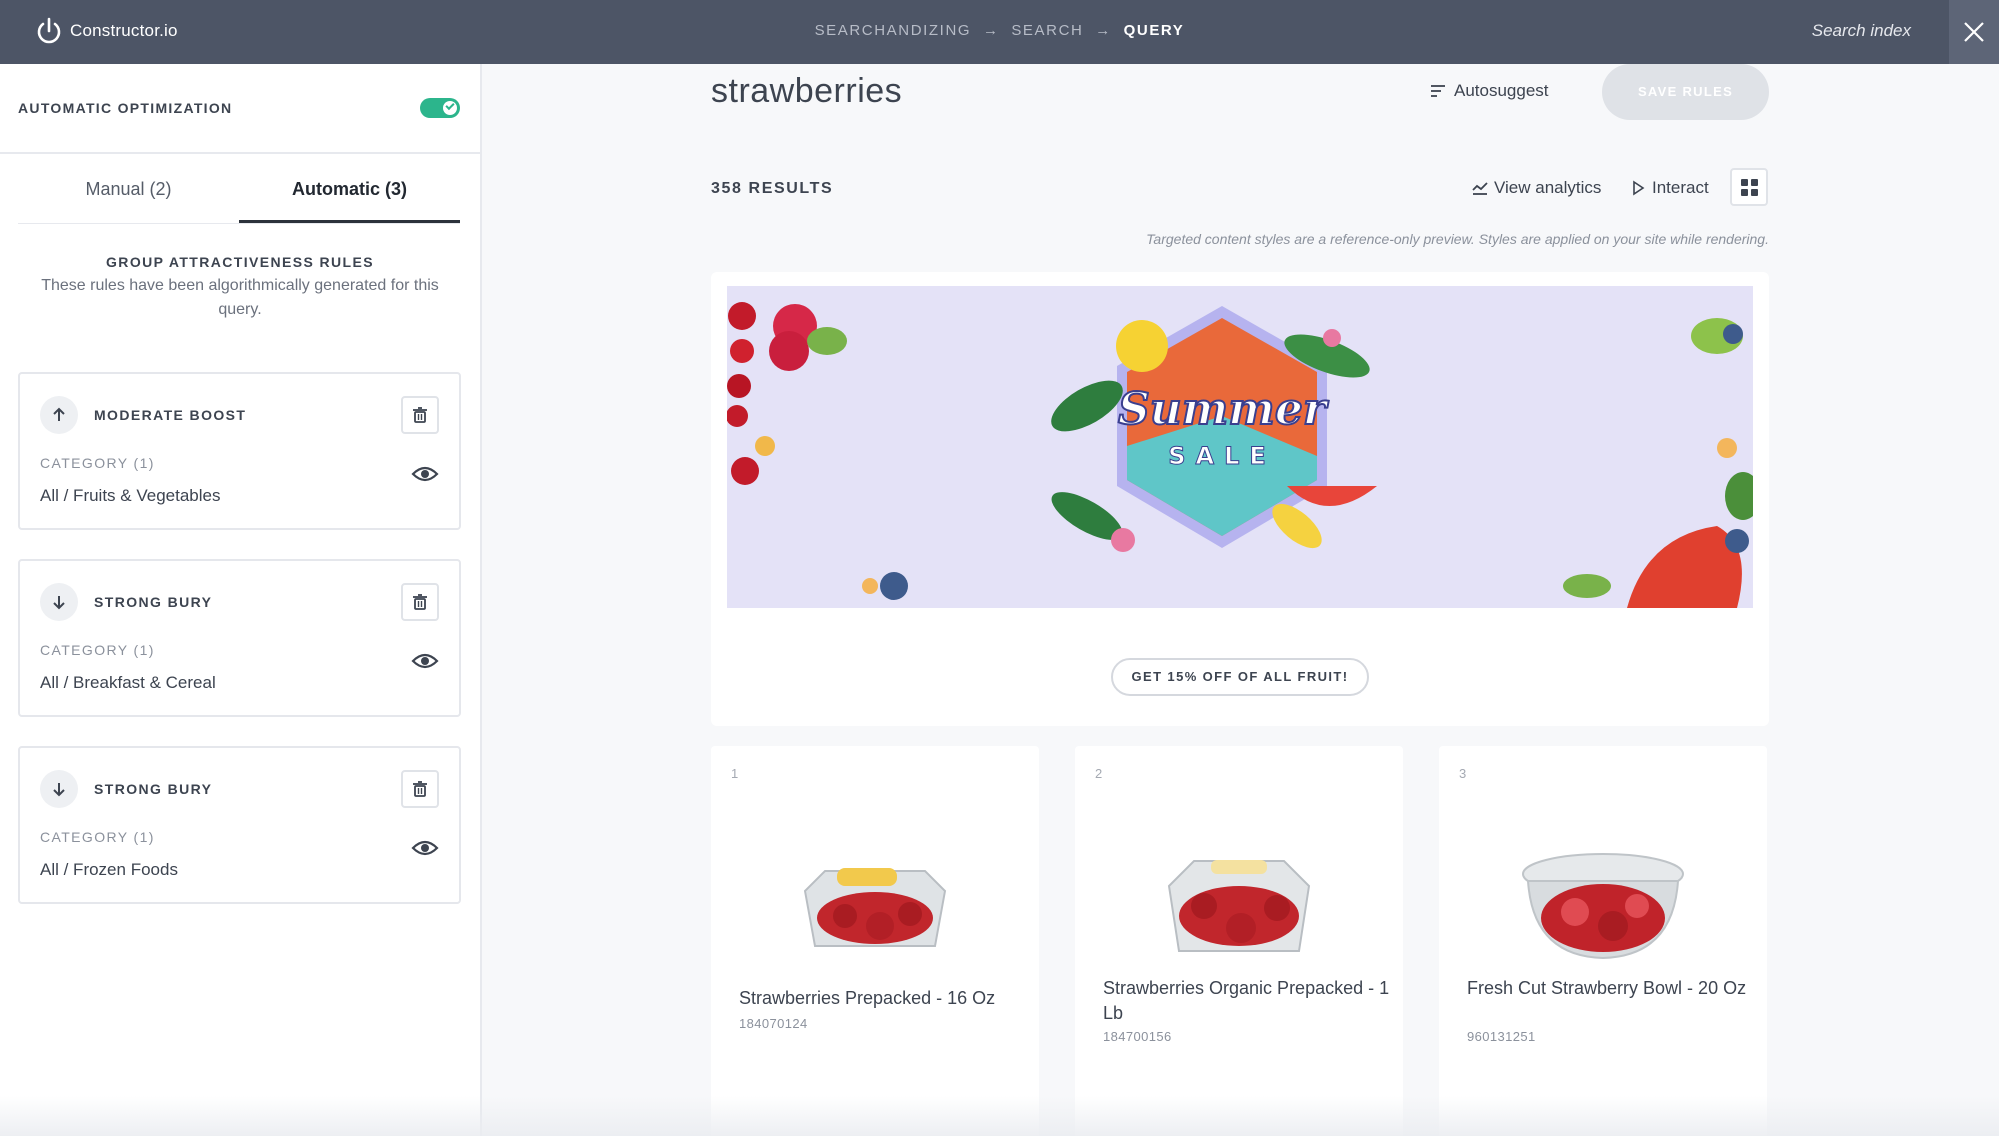 Image resolution: width=1999 pixels, height=1136 pixels. What do you see at coordinates (128, 188) in the screenshot?
I see `tab-manual: Manual (2)` at bounding box center [128, 188].